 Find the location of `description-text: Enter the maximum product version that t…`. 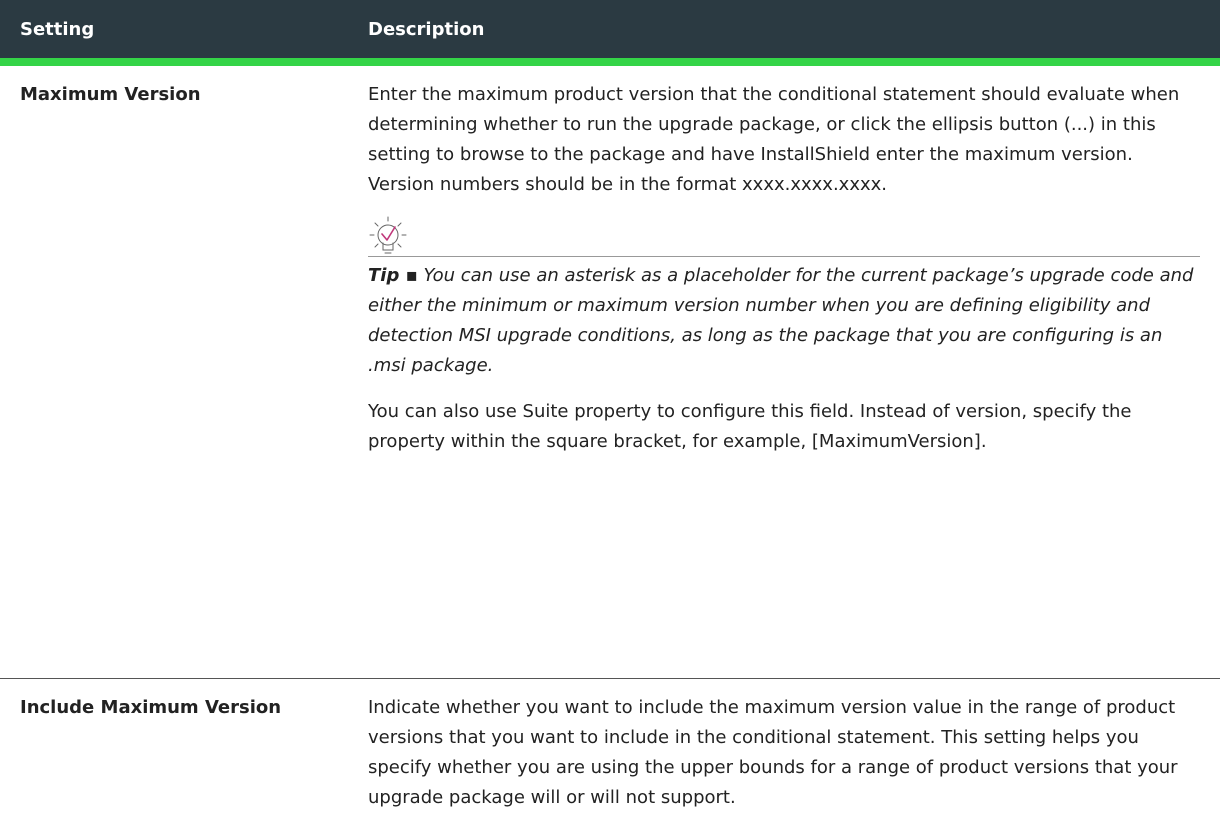

description-text: Enter the maximum product version that t… is located at coordinates (784, 140).